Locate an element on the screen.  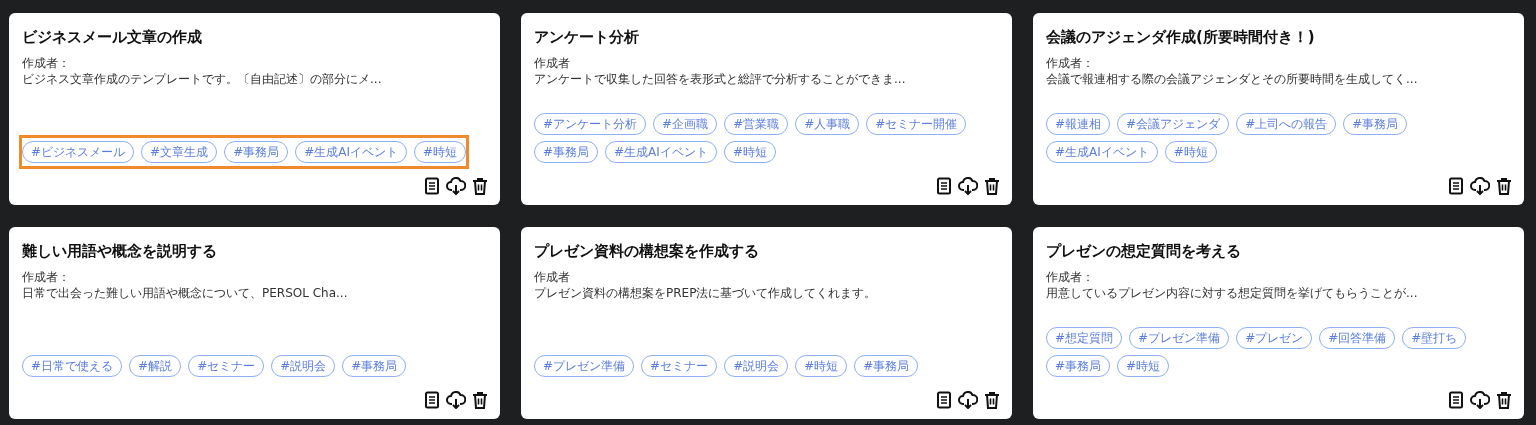
template-card: 難しい用語や概念を説明する 作成者： 日常で出会った難しい用語や概念について、PERSOL Cha... #日常で使える #解説 #セミナー #説明会 #事務局 is located at coordinates (254, 323).